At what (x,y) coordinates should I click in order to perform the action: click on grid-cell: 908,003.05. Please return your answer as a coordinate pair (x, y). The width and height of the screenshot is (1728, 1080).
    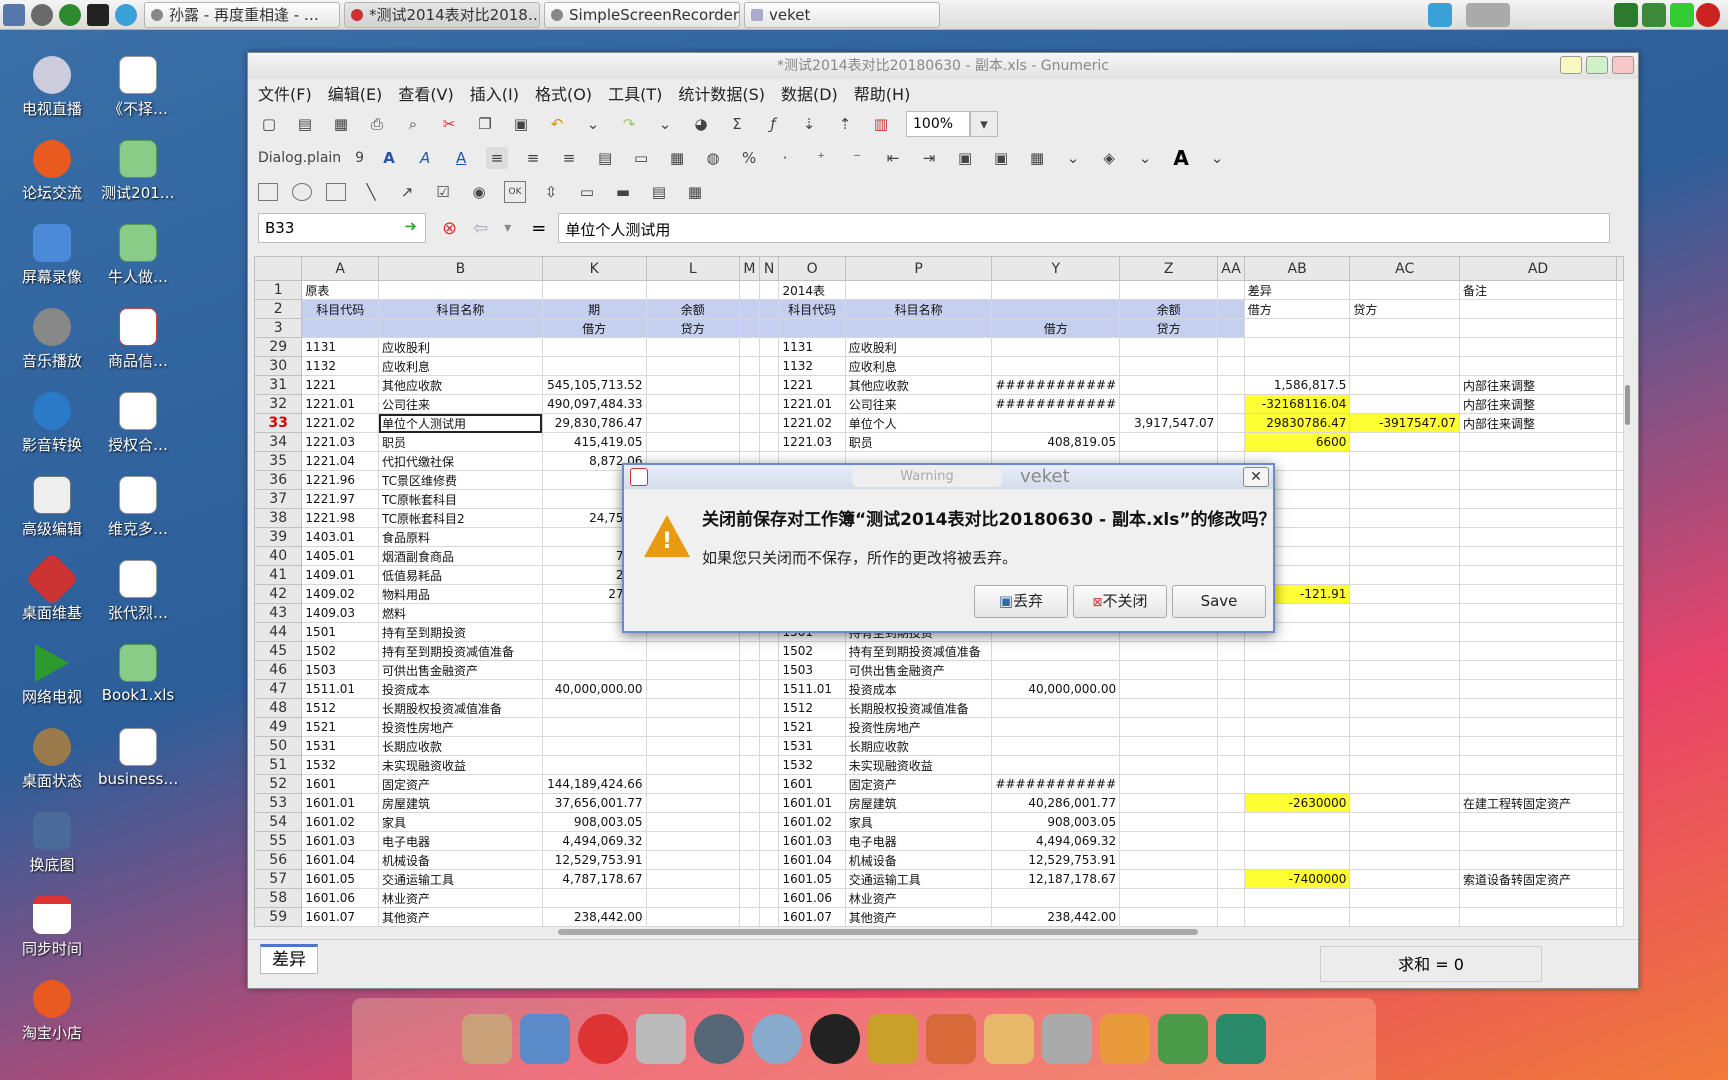
    Looking at the image, I should click on (1056, 822).